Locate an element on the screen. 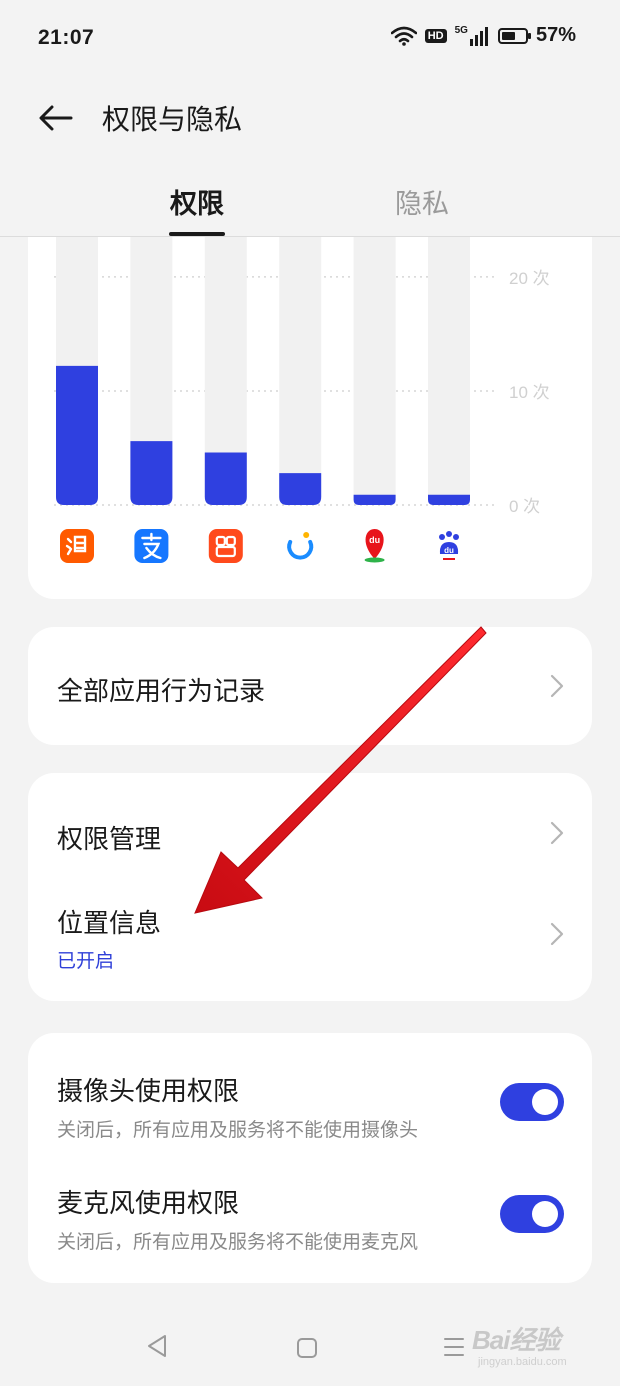 This screenshot has height=1386, width=620. microphone-permission-row: 麦克风使用权限 关闭后，所有应用及服务将不能使用麦克风 is located at coordinates (310, 1218).